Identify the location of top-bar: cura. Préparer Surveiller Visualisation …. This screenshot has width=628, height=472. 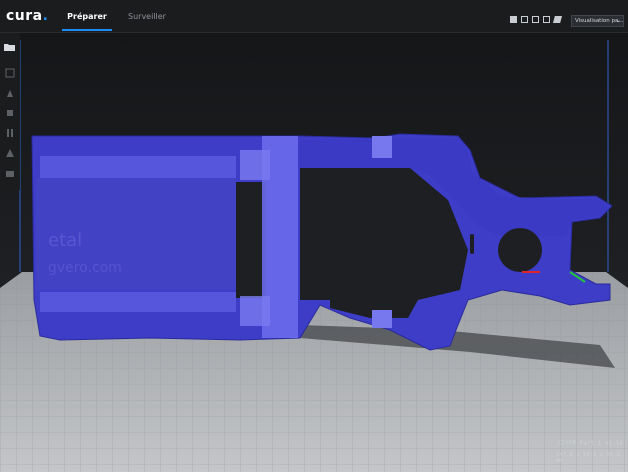
(314, 16).